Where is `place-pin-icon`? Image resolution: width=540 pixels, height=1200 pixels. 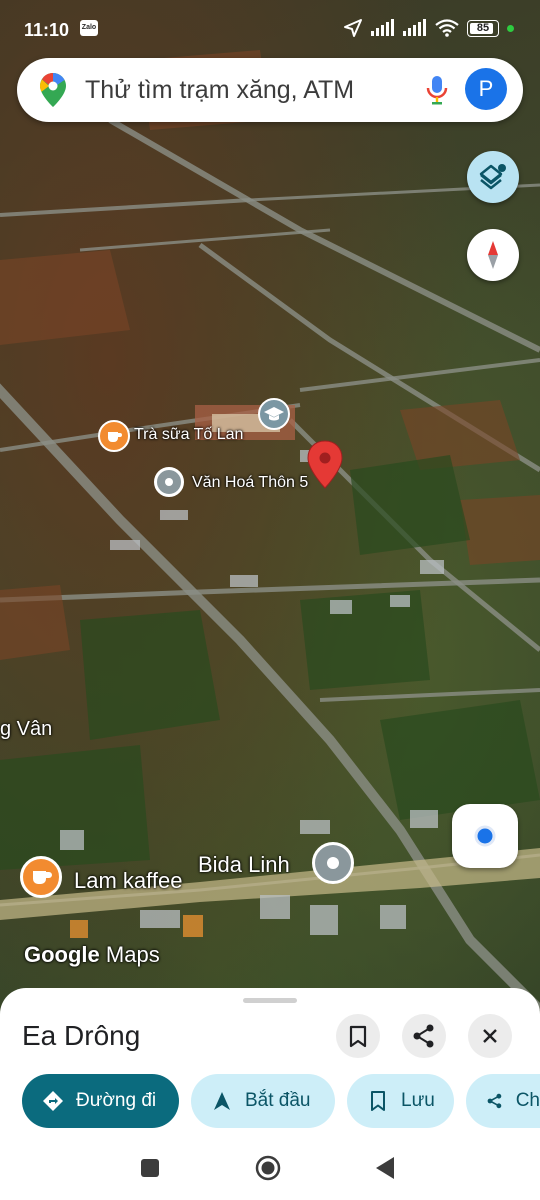 place-pin-icon is located at coordinates (325, 465).